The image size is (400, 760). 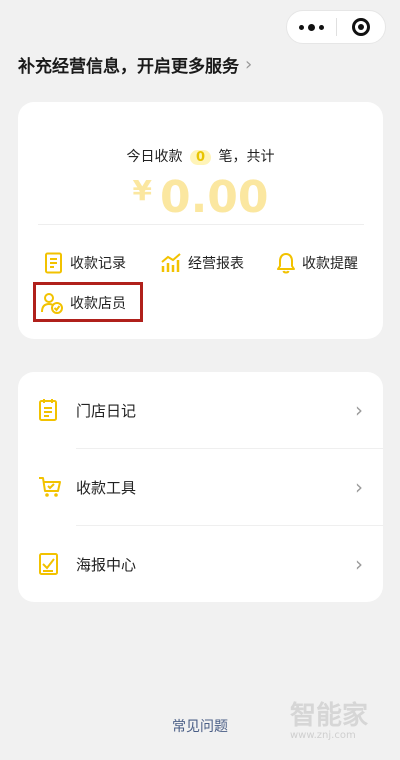 I want to click on quick-action-label: 收款提醒, so click(x=330, y=264).